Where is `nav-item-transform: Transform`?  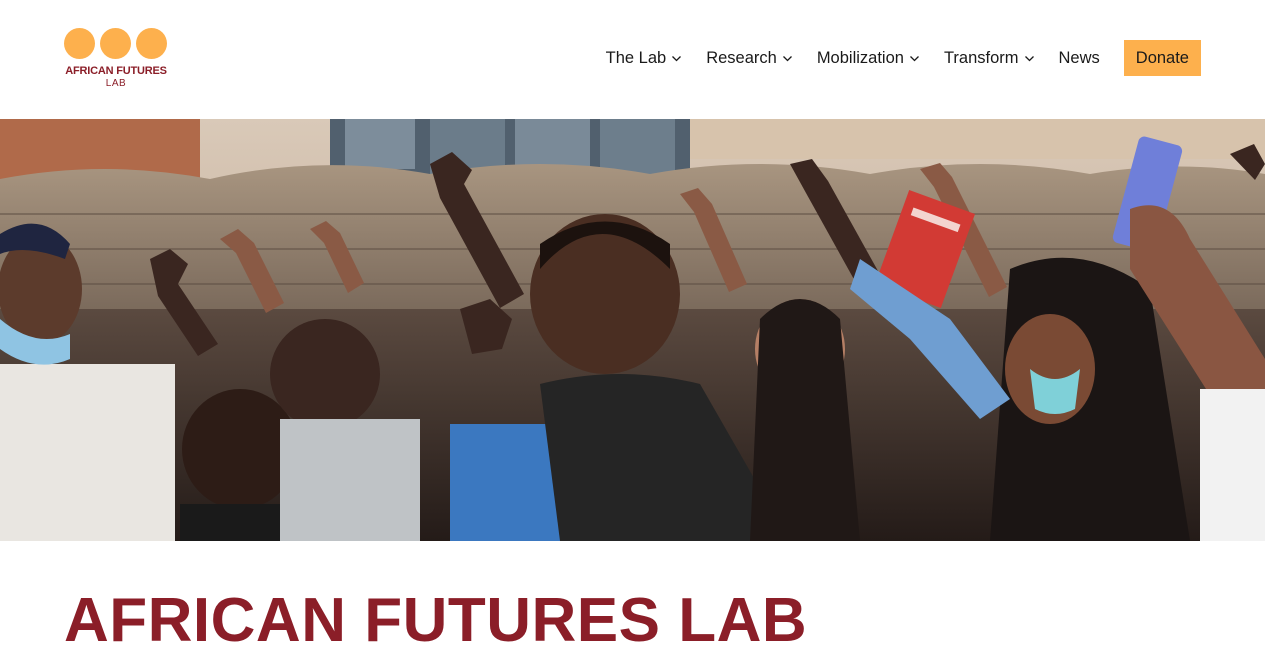
nav-item-transform: Transform is located at coordinates (989, 58).